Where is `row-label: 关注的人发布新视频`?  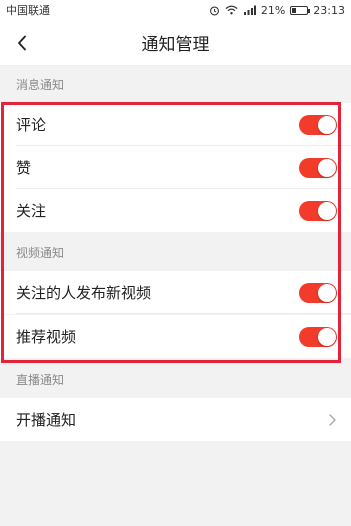
row-label: 关注的人发布新视频 is located at coordinates (84, 293).